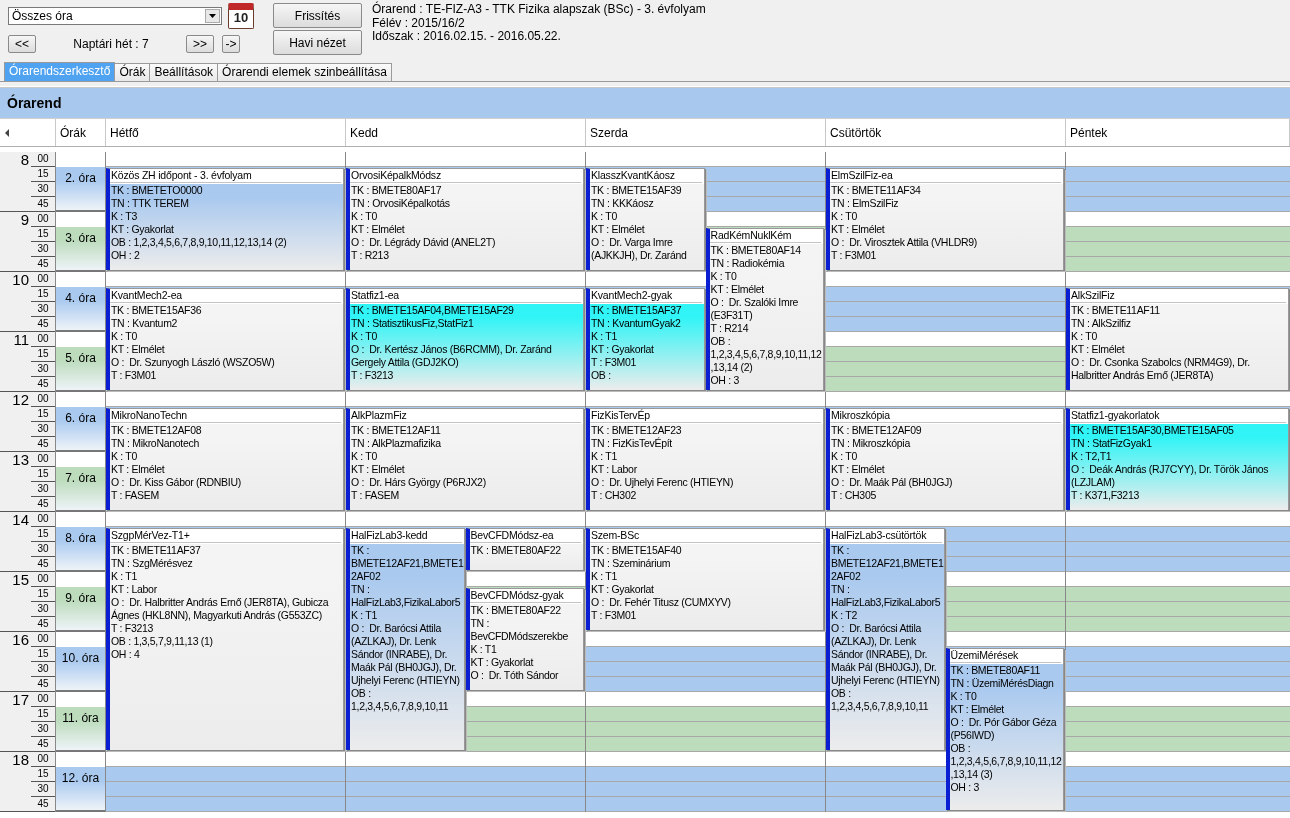 The image size is (1290, 818). Describe the element at coordinates (465, 459) in the screenshot. I see `event-card: AlkPlazmFiz TK : BMETE12AF11 TN : AlkPlazmafizika K : T0 KT : Elmélet O : Dr. Hárs György (P6RJX2) T : FASEM` at that location.